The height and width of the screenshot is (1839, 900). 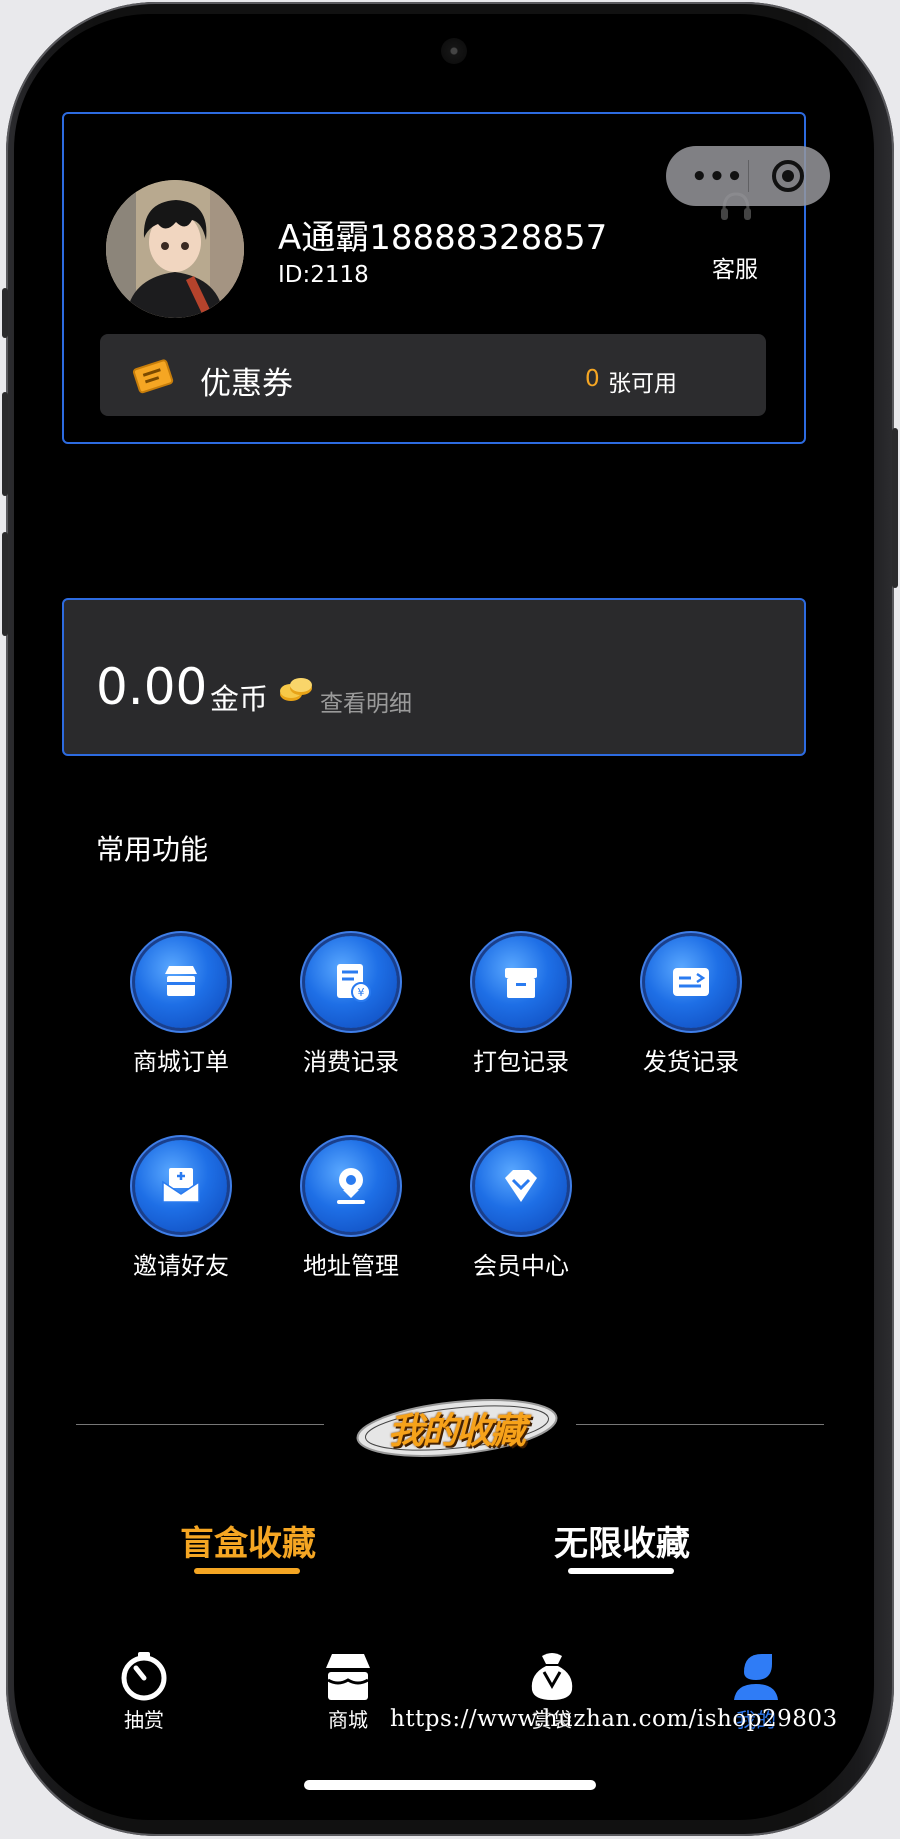 I want to click on timer-icon, so click(x=144, y=1676).